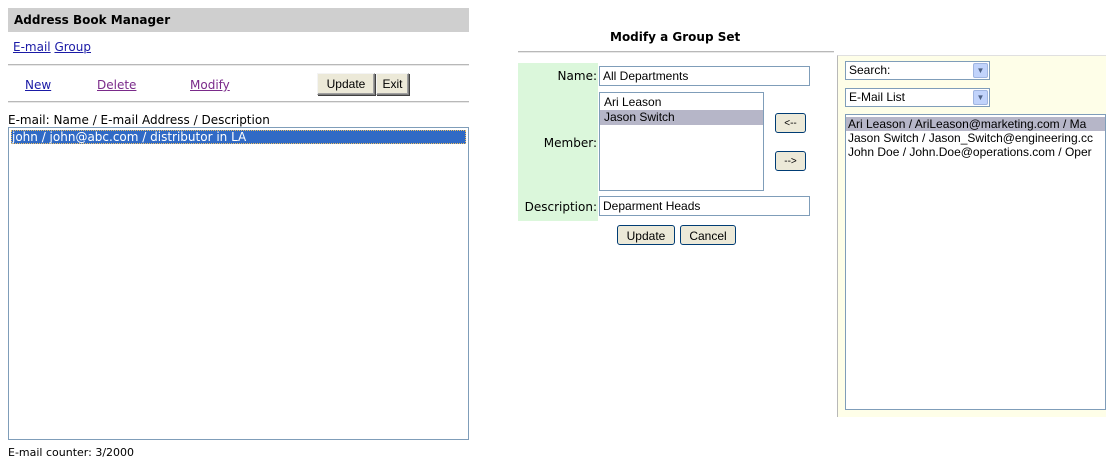  What do you see at coordinates (238, 137) in the screenshot?
I see `email-list-item: john / john@abc.com / distributor in LA` at bounding box center [238, 137].